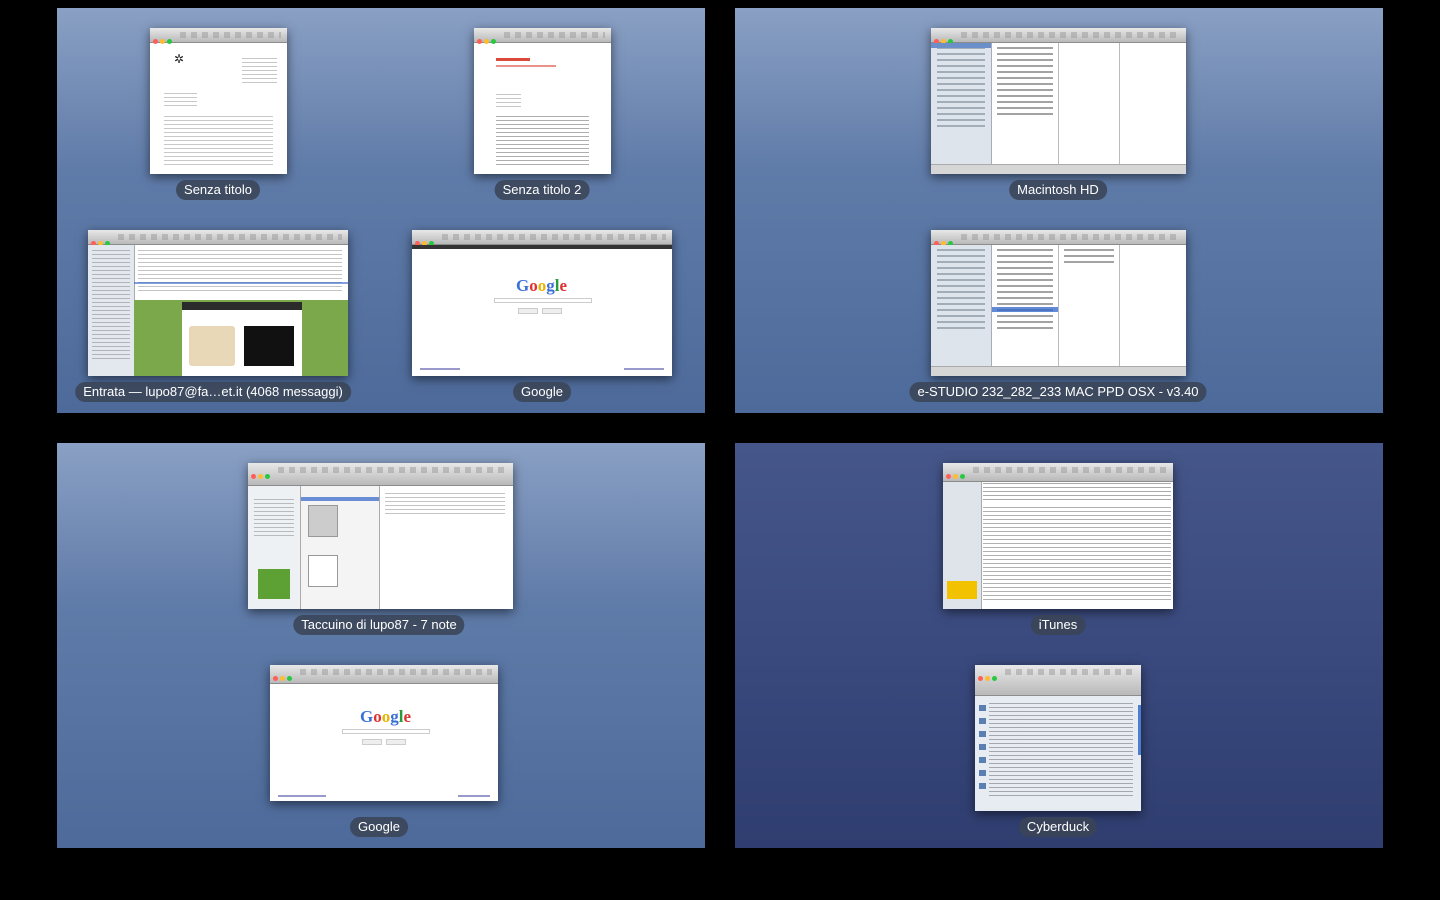  Describe the element at coordinates (1058, 303) in the screenshot. I see `window-finder-e-studio` at that location.